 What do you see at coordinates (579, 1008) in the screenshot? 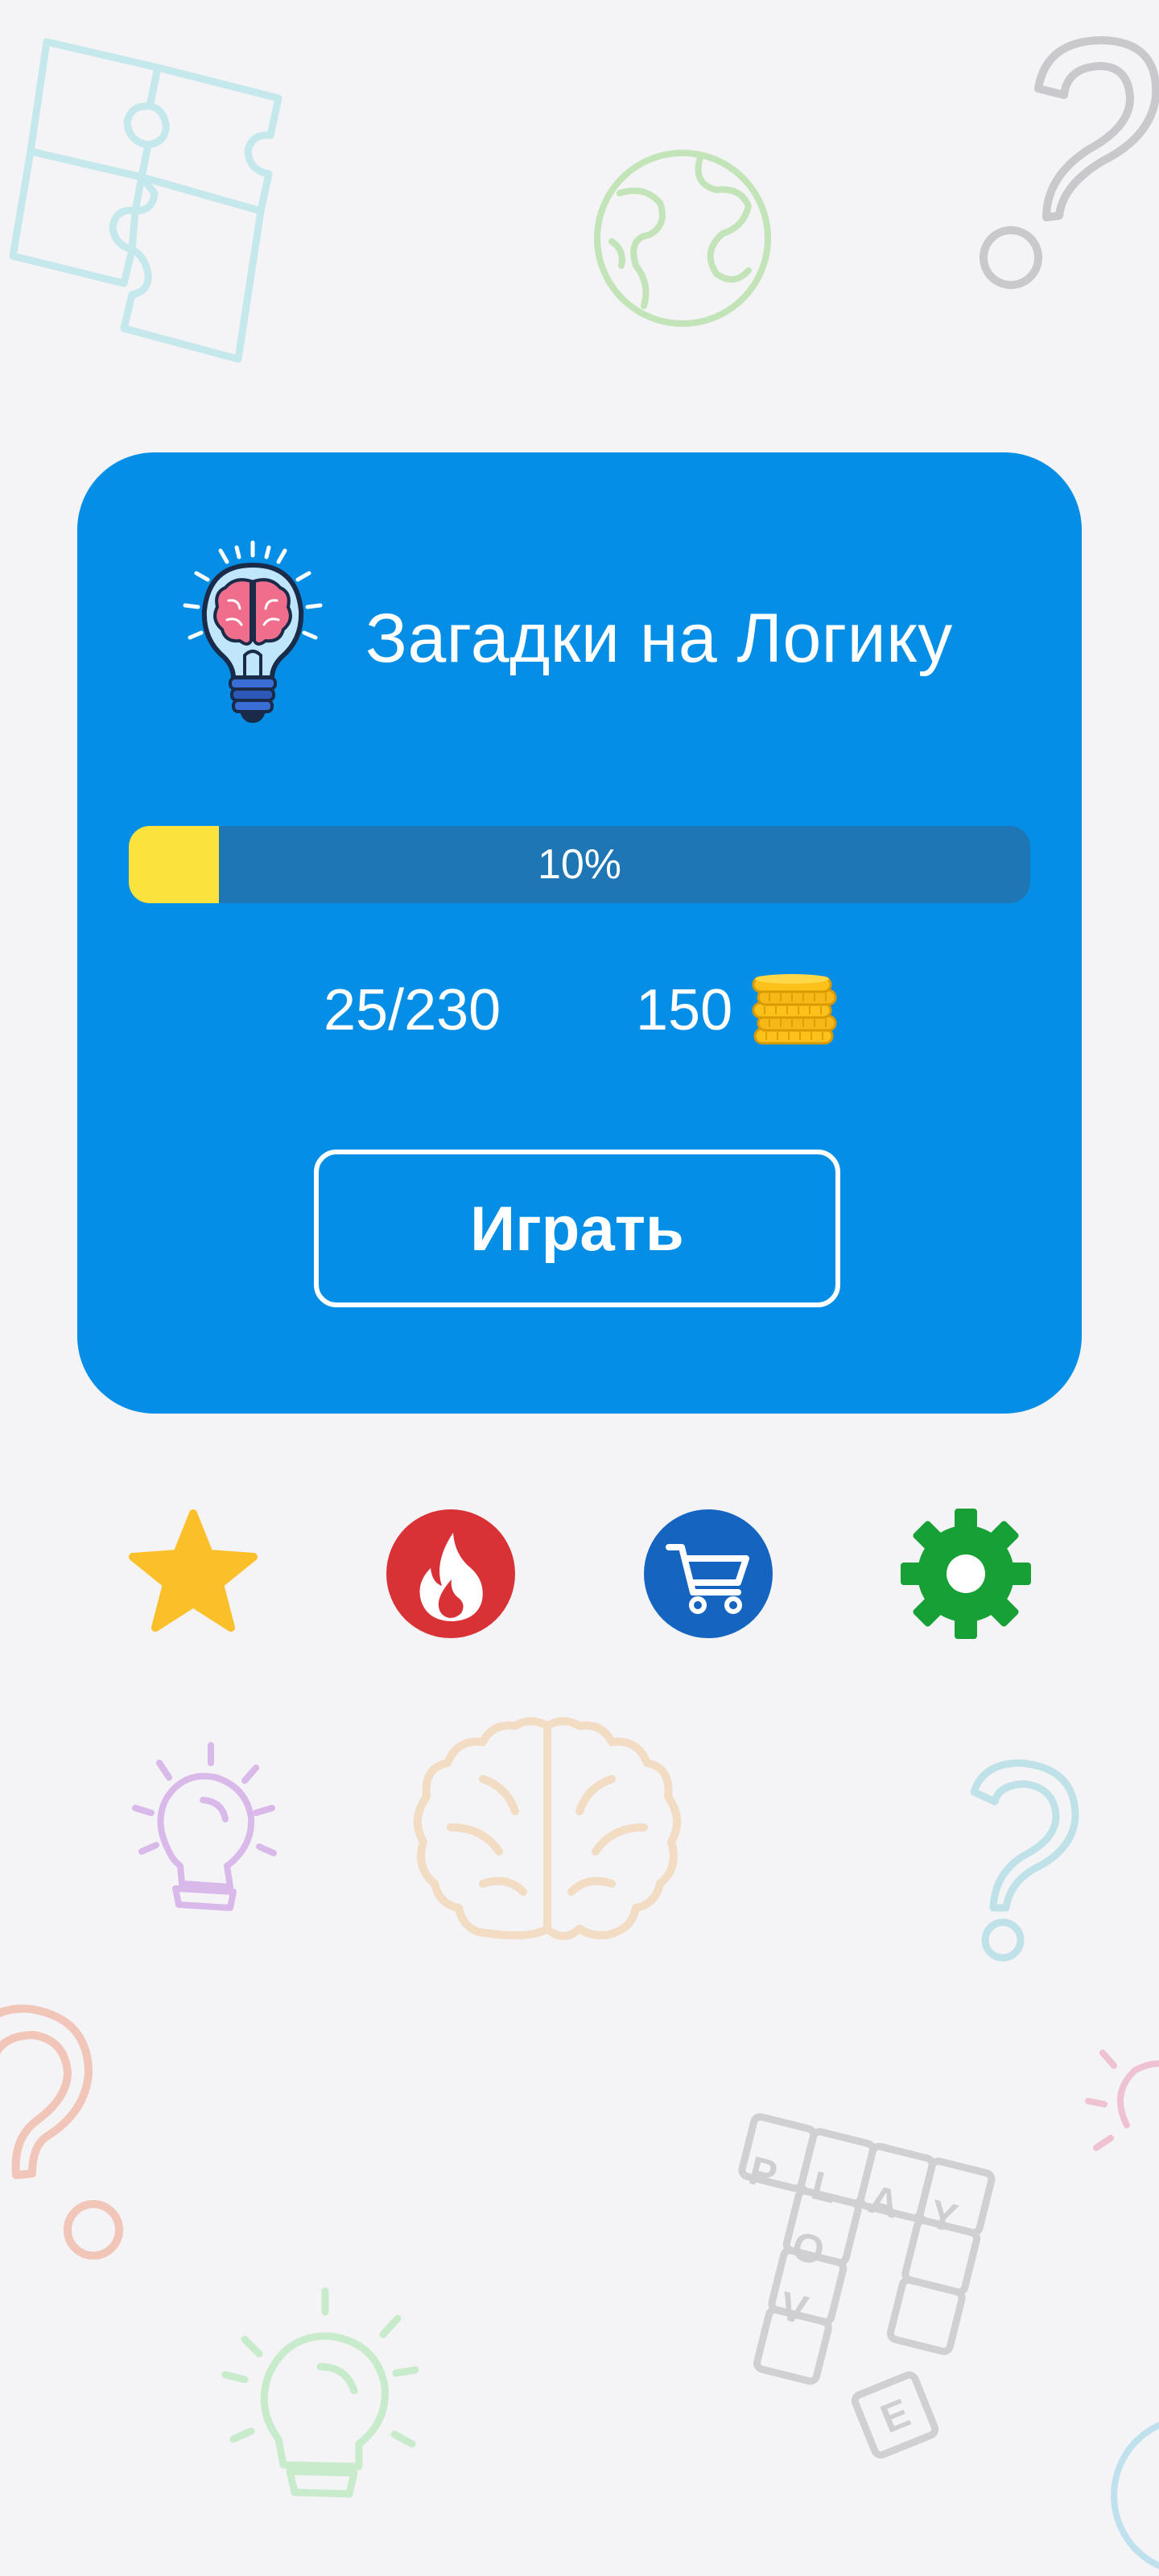
I see `stats-row: 25/230 150` at bounding box center [579, 1008].